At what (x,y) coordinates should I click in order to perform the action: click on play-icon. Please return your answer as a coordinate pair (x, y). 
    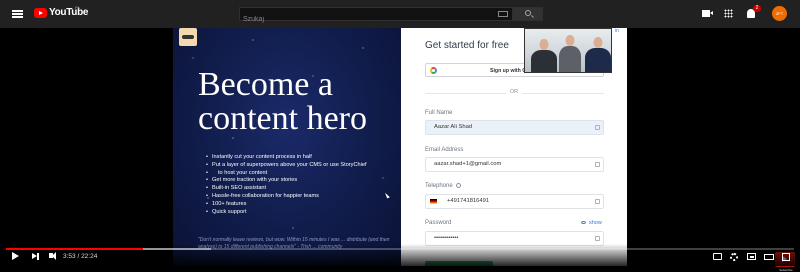
    Looking at the image, I should click on (15, 256).